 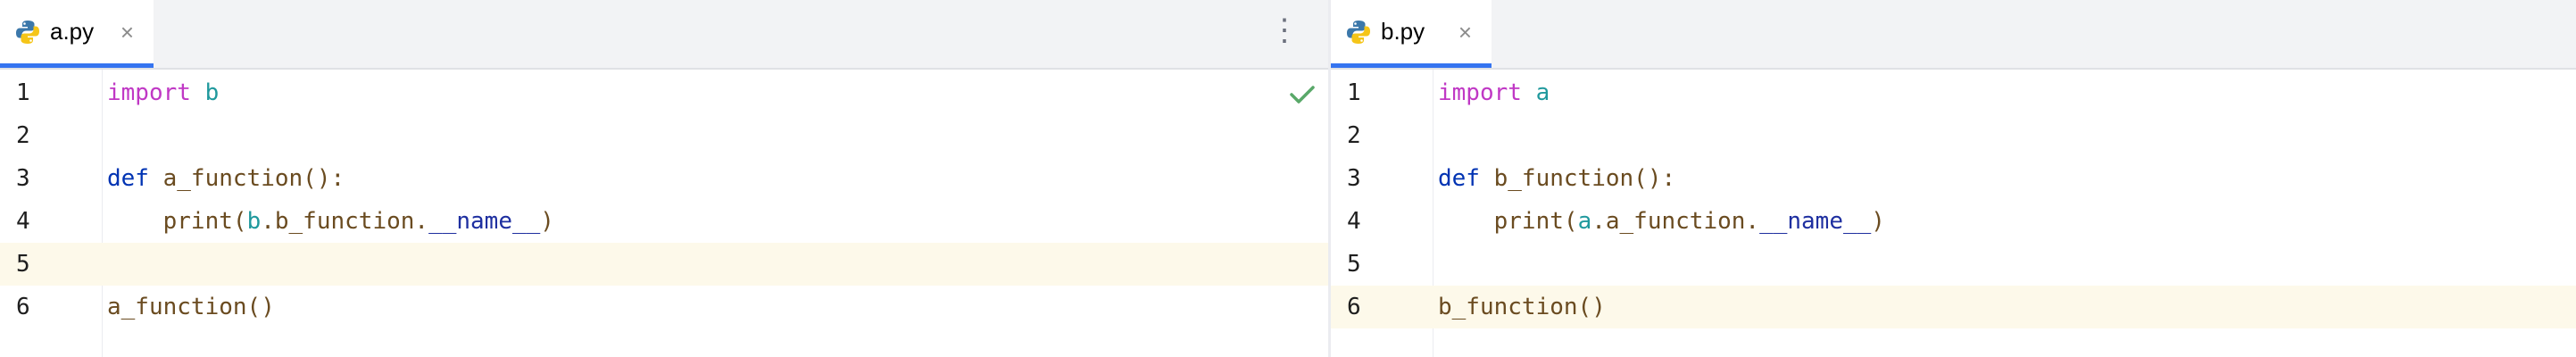 I want to click on line-text: a_function(), so click(x=191, y=307).